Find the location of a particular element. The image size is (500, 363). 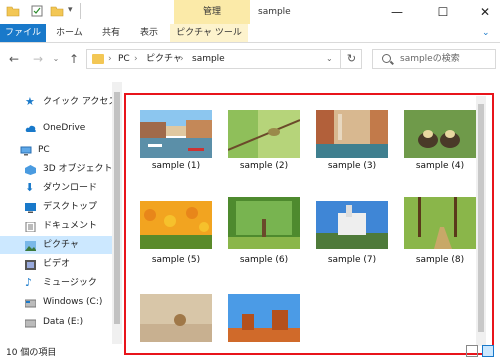

sidebar-item-windows-c: Windows (C:) is located at coordinates (61, 302).